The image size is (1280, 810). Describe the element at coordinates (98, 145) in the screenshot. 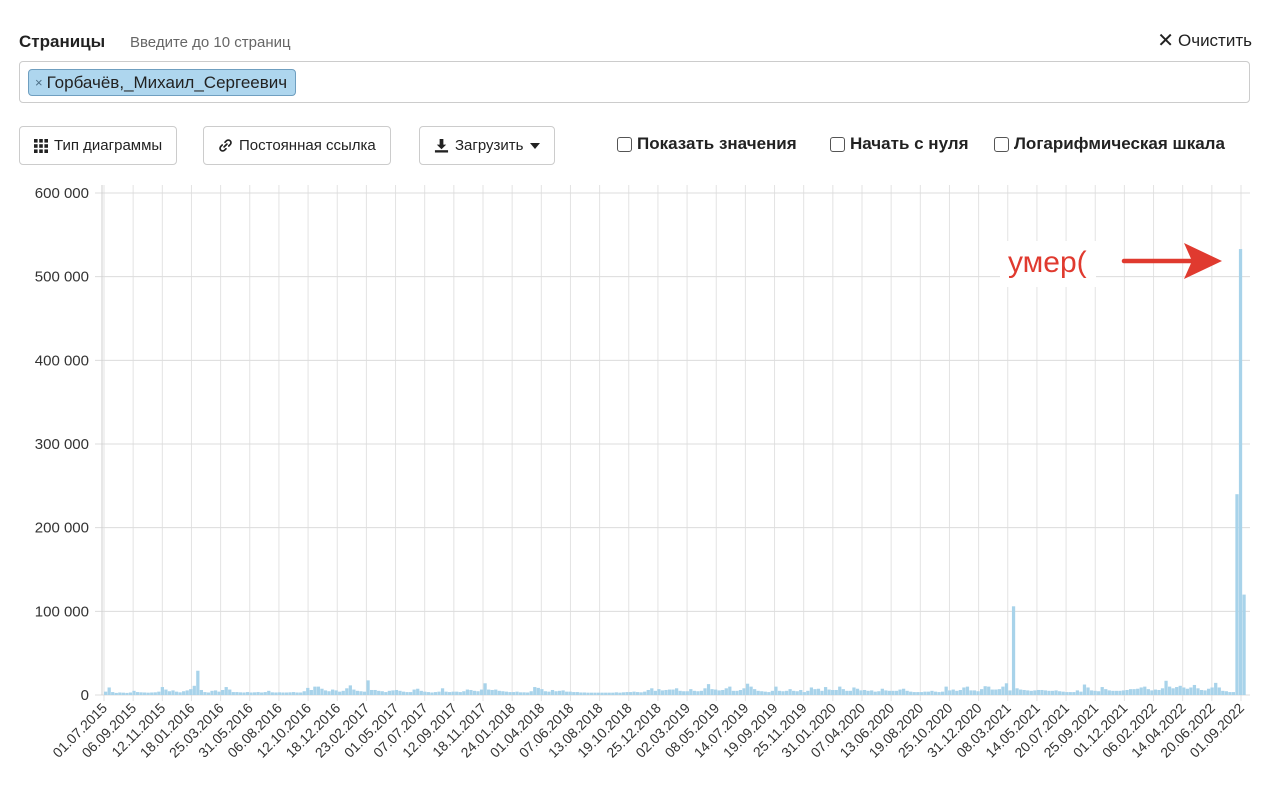

I see `chart-type-button: Тип диаграммы` at that location.